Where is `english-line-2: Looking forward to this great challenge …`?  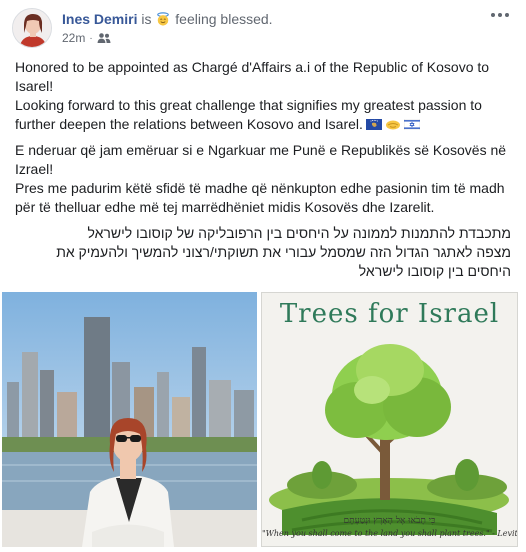 english-line-2: Looking forward to this great challenge … is located at coordinates (265, 115).